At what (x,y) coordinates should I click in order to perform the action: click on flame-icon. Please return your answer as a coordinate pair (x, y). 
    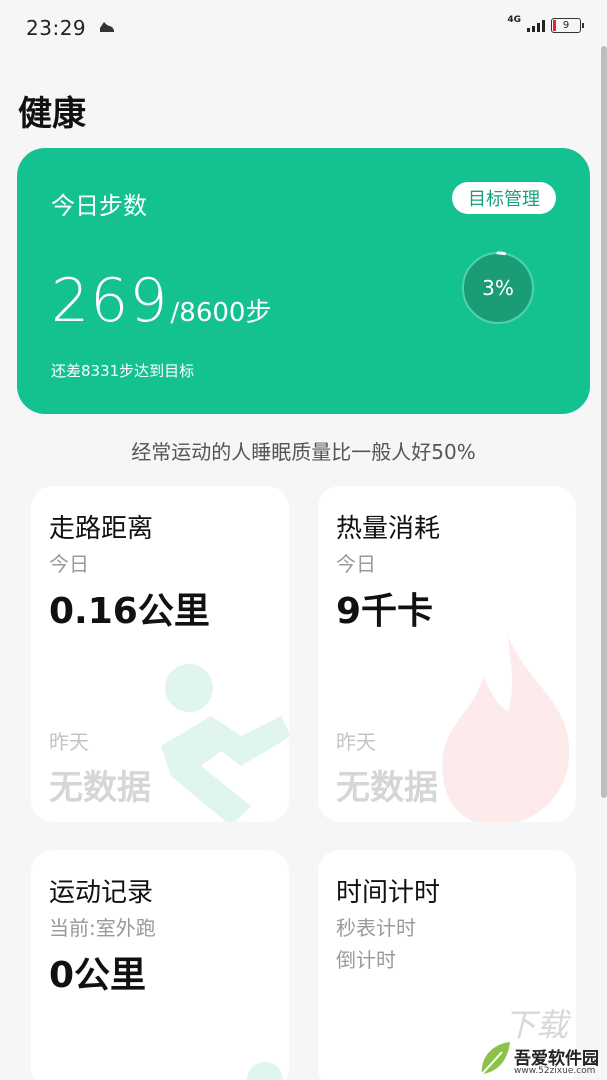
    Looking at the image, I should click on (506, 729).